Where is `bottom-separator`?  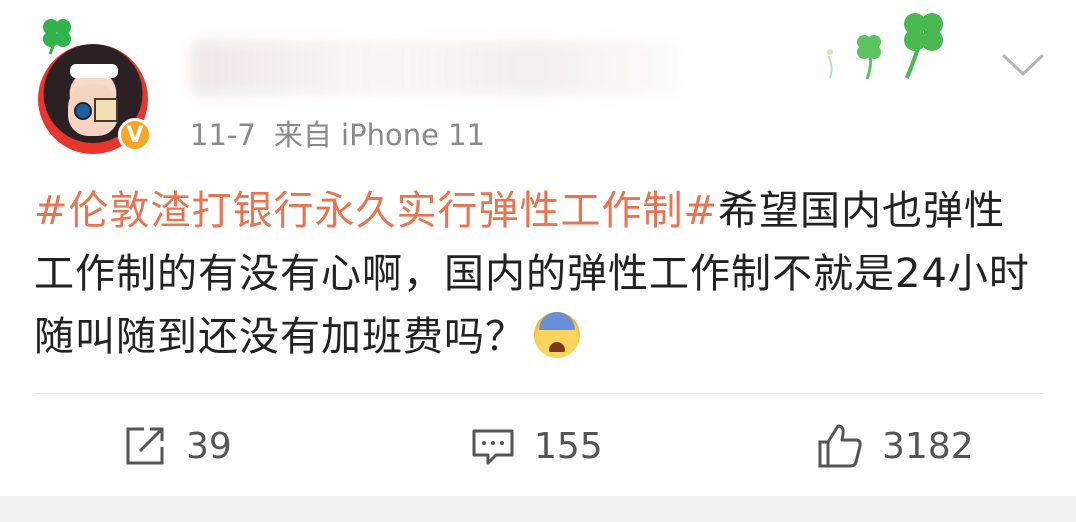 bottom-separator is located at coordinates (538, 509).